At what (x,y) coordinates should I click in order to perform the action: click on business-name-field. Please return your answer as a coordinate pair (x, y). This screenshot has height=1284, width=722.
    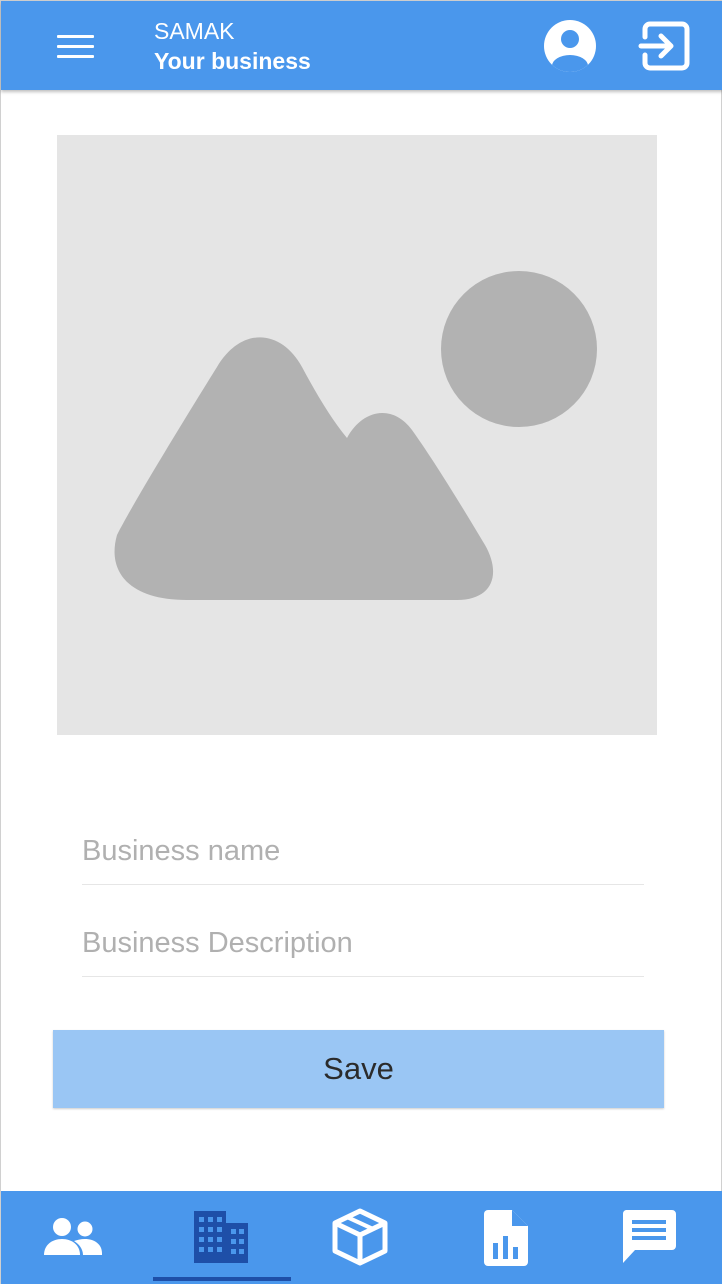
    Looking at the image, I should click on (363, 850).